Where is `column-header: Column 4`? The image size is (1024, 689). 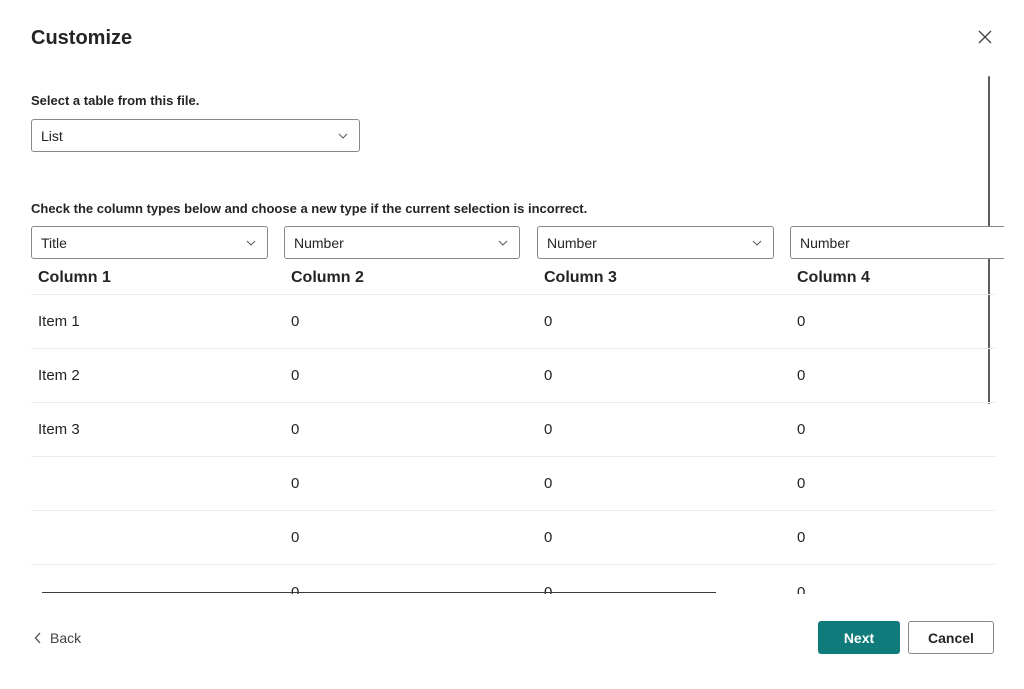
column-header: Column 4 is located at coordinates (833, 277).